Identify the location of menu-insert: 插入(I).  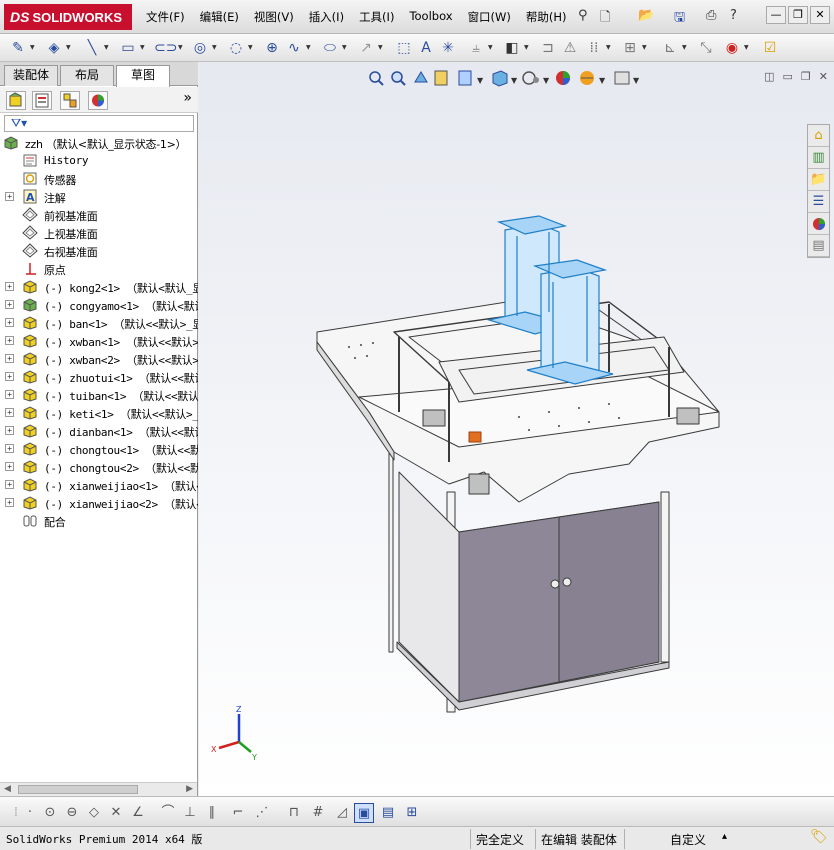
(326, 17).